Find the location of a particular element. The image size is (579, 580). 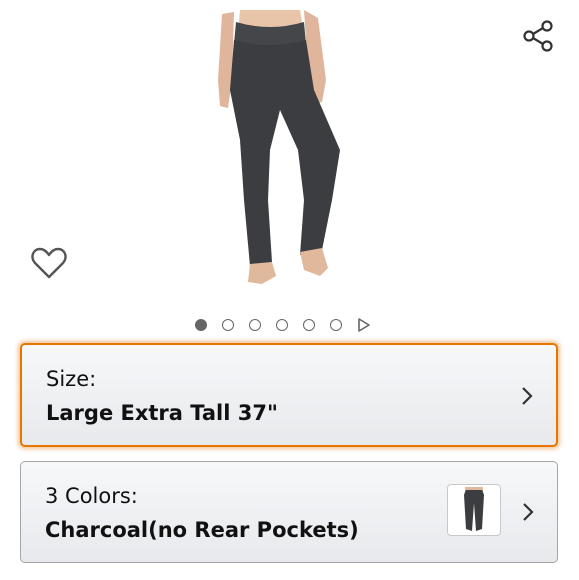

color-label: 3 Colors: is located at coordinates (91, 496).